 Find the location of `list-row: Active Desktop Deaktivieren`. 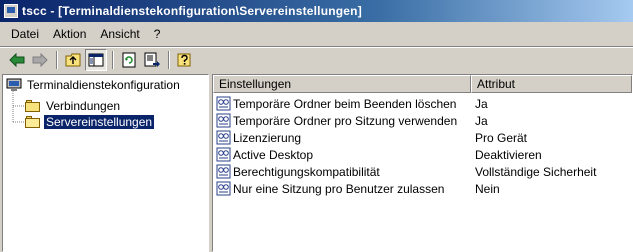

list-row: Active Desktop Deaktivieren is located at coordinates (422, 154).